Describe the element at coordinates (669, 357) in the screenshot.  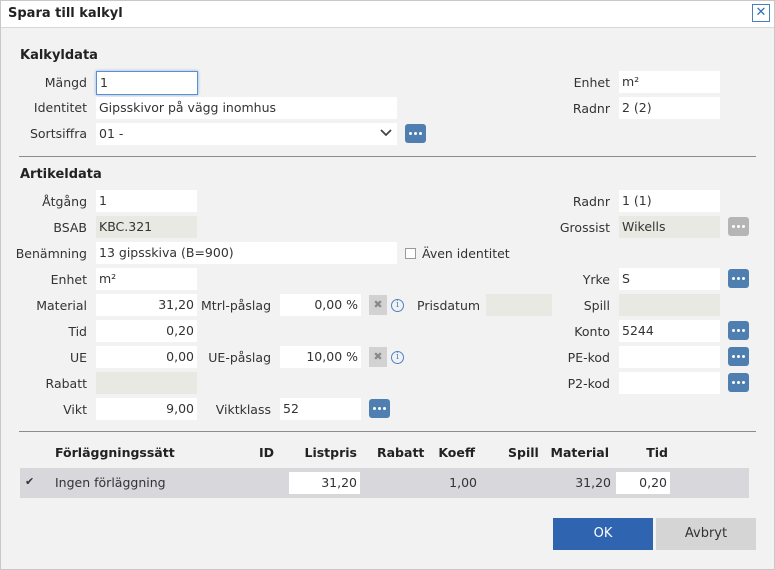
I see `pekod-input` at that location.